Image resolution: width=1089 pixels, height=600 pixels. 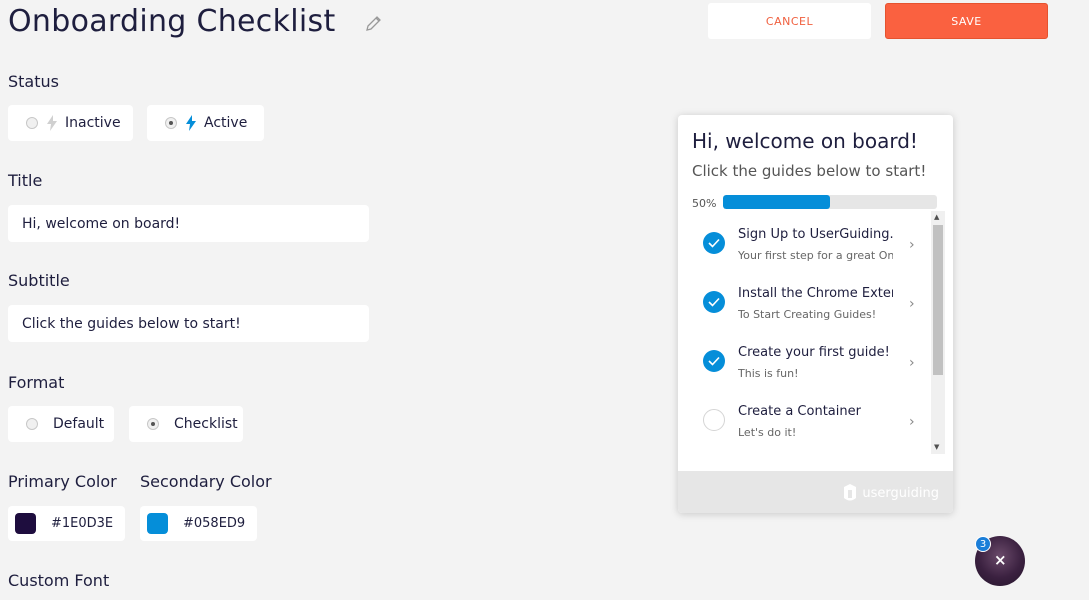 I want to click on subtitle-input, so click(x=188, y=323).